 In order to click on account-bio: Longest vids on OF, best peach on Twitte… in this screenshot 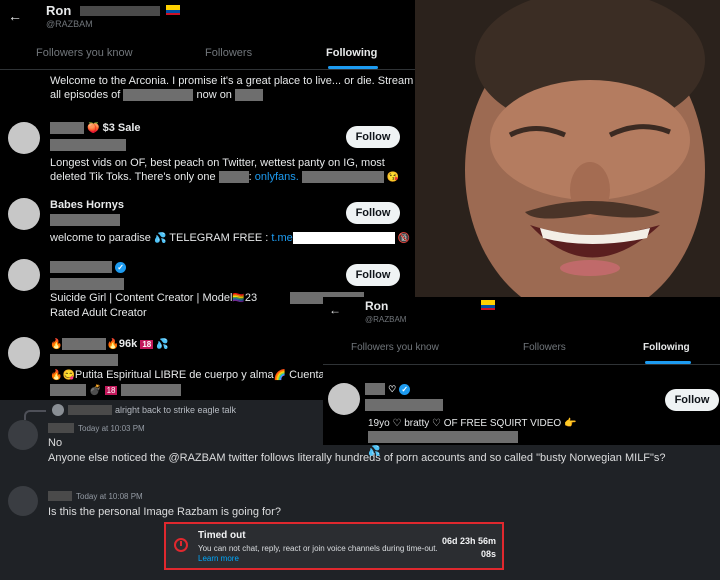, I will do `click(225, 170)`.